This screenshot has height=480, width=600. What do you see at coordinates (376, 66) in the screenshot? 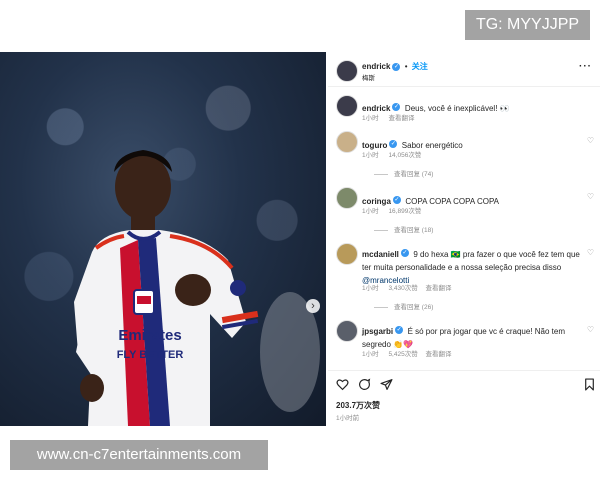
I see `author-username: endrick` at bounding box center [376, 66].